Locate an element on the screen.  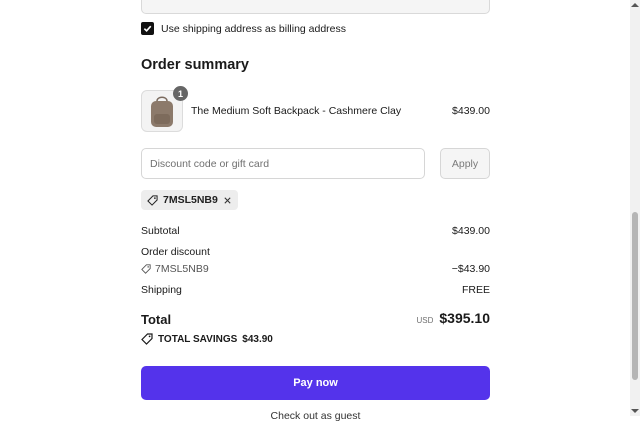
order-discount-label: Order discount is located at coordinates (175, 252).